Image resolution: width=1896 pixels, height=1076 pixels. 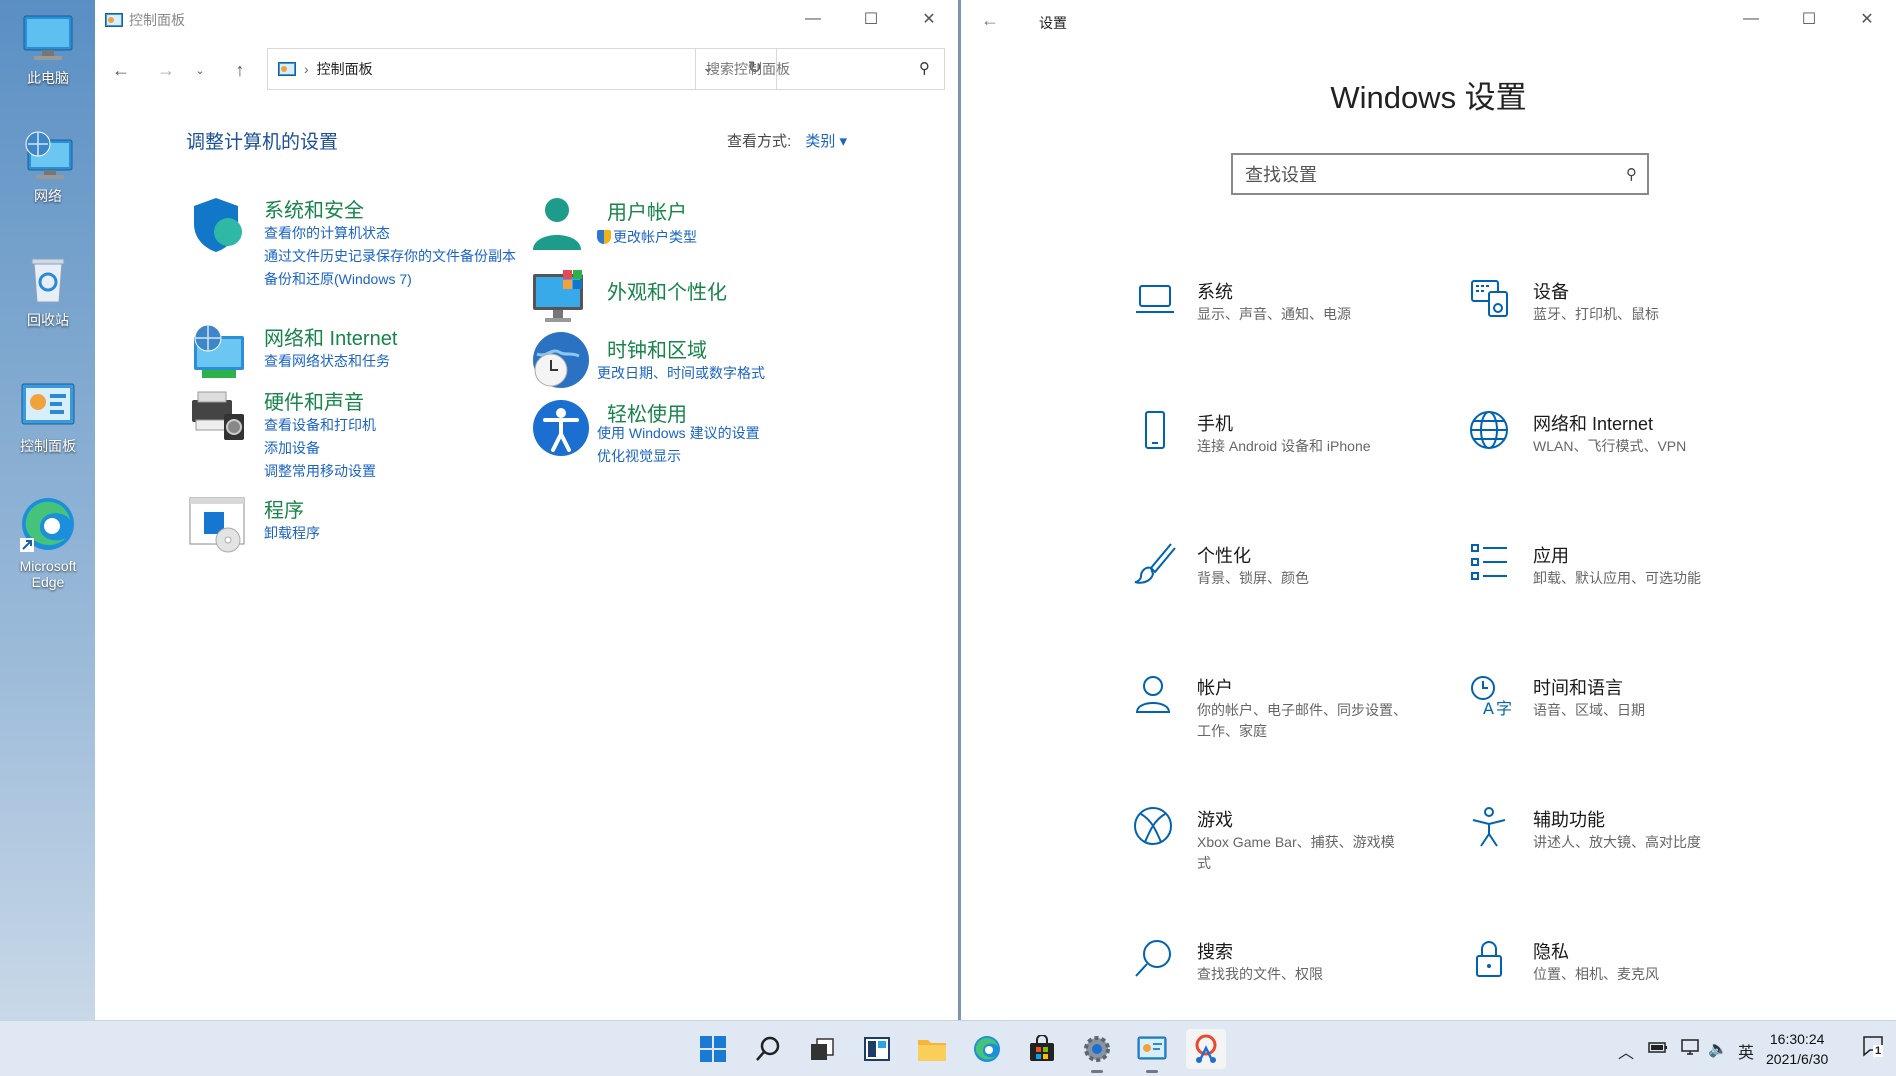 What do you see at coordinates (1619, 323) in the screenshot?
I see `settings-tile-devices: 设备 蓝牙、打印机、鼠标` at bounding box center [1619, 323].